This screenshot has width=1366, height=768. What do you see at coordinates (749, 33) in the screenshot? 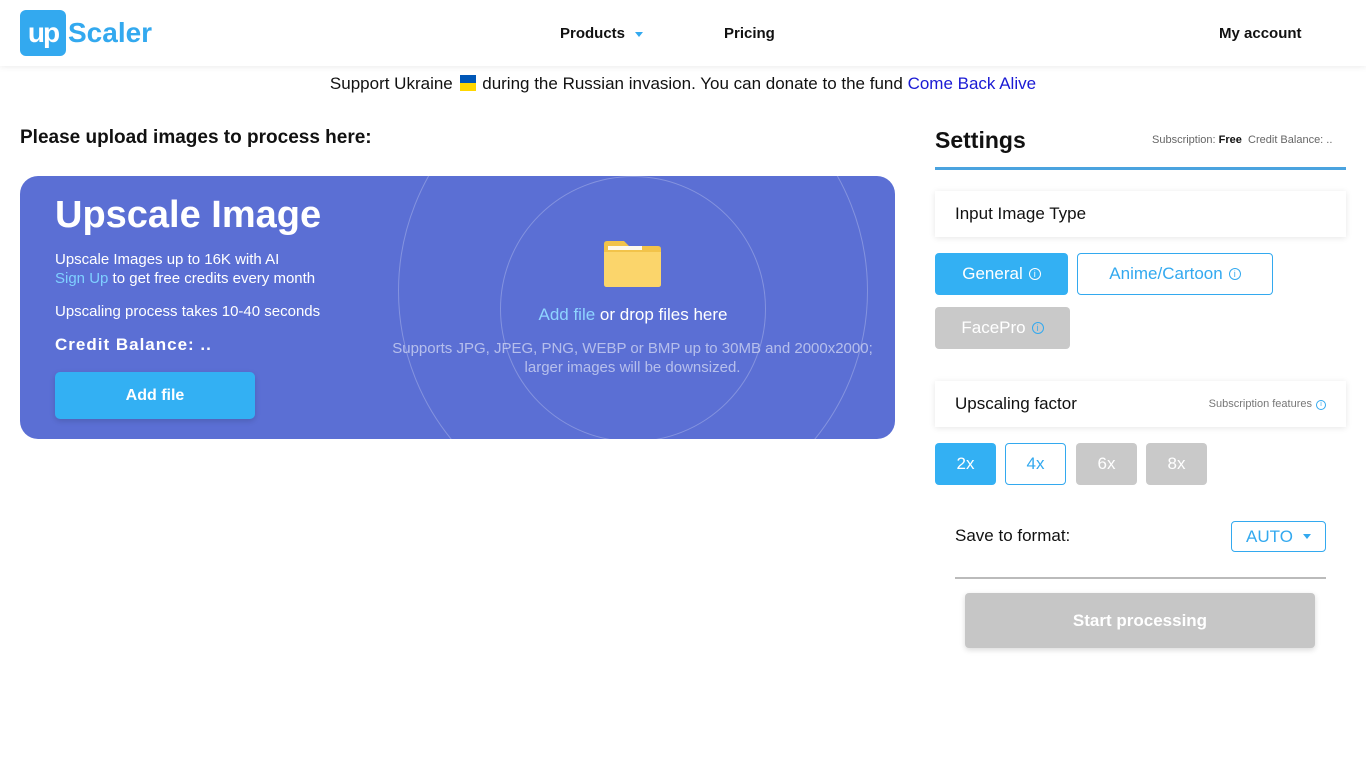
I see `nav-pricing: Pricing` at bounding box center [749, 33].